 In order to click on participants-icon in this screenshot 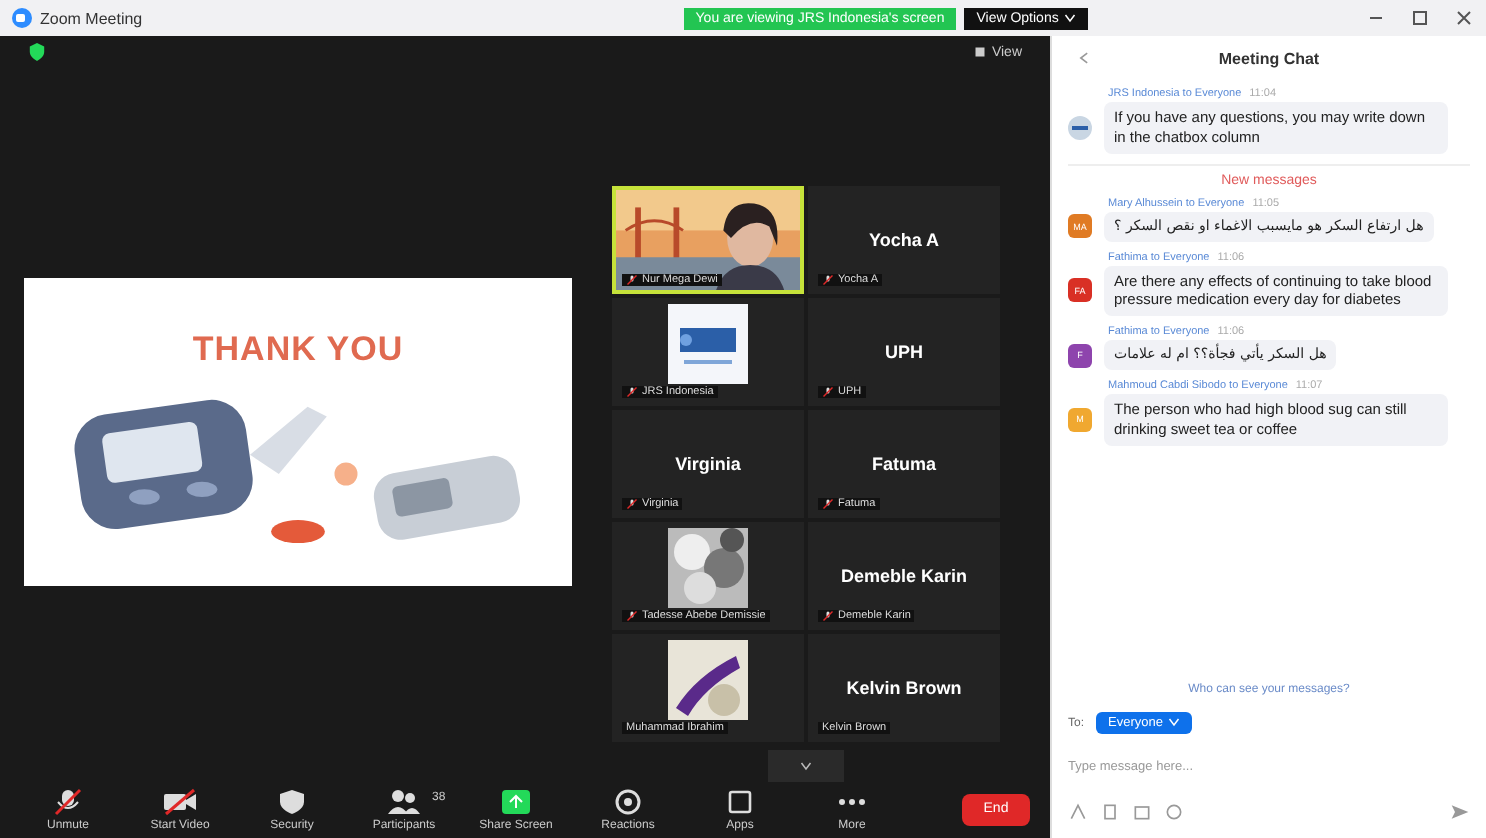, I will do `click(404, 801)`.